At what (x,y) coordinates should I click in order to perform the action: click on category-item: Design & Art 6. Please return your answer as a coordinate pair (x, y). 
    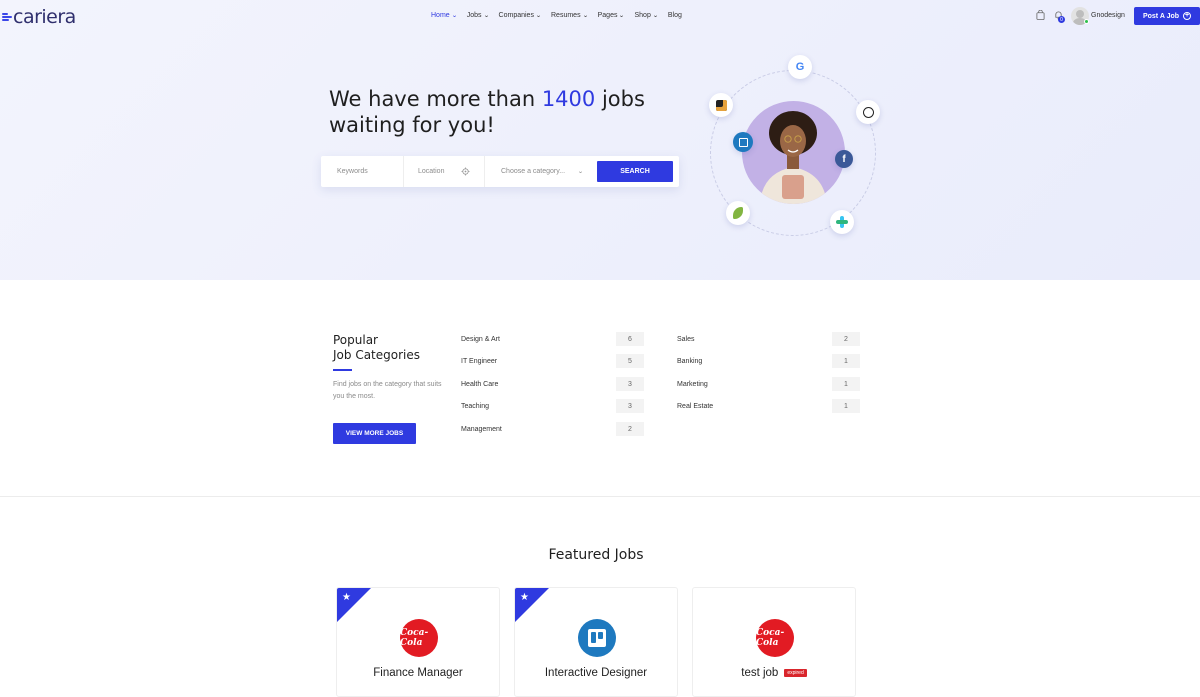
    Looking at the image, I should click on (552, 339).